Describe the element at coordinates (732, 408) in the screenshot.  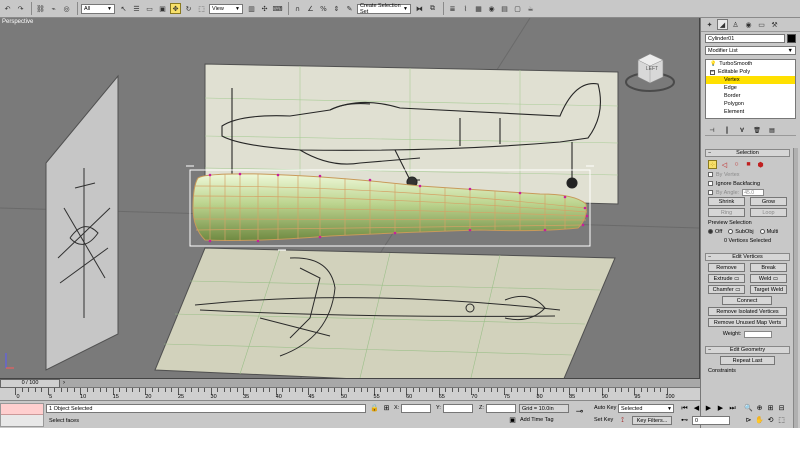
I see `go-to-end-icon: ⏭` at that location.